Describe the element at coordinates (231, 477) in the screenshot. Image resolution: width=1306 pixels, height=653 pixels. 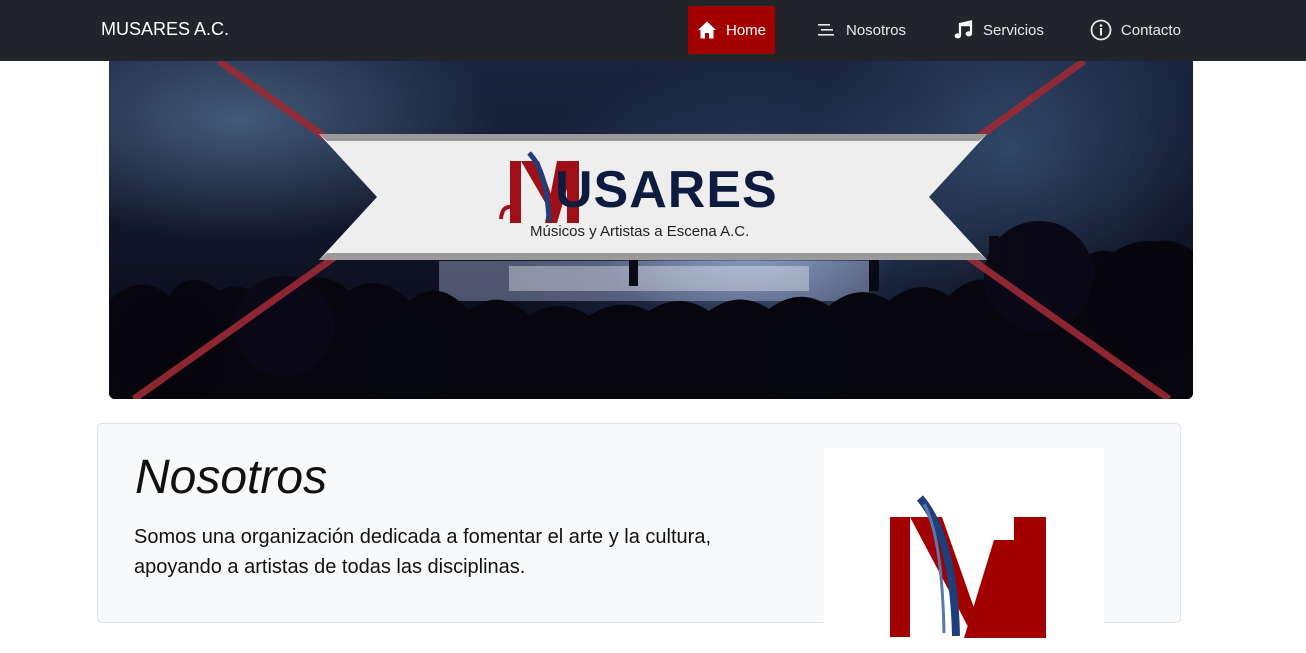
I see `about-title: Nosotros` at that location.